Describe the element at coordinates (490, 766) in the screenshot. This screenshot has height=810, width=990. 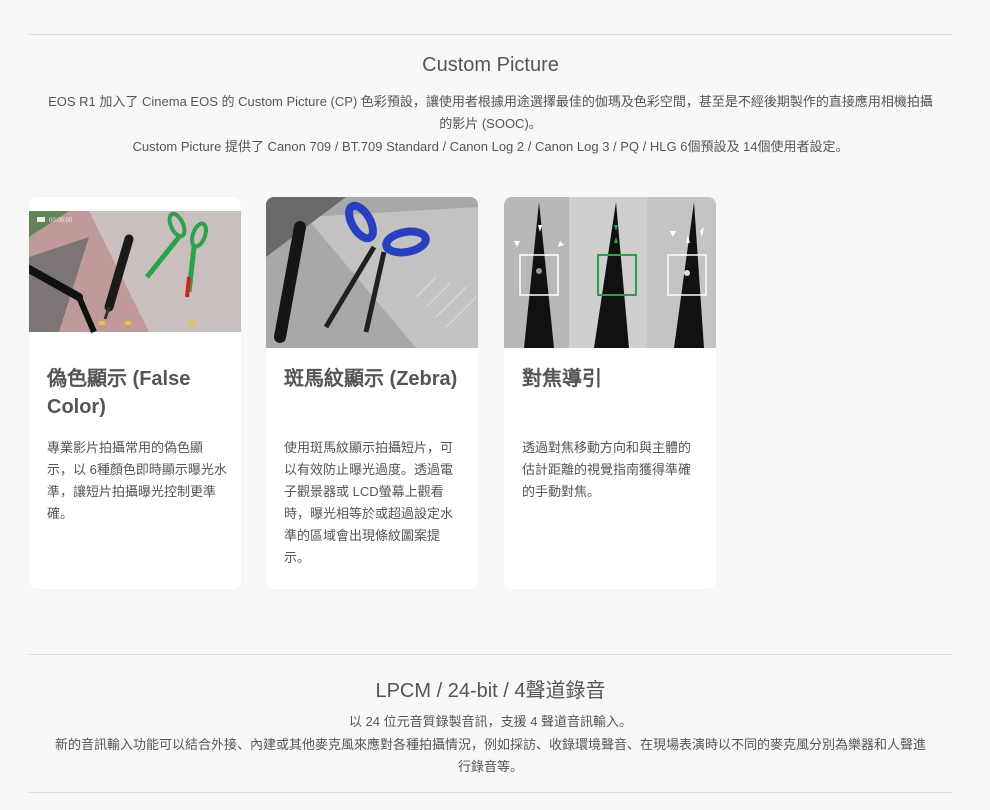
I see `lpcm-desc-line3: 行錄音等。` at that location.